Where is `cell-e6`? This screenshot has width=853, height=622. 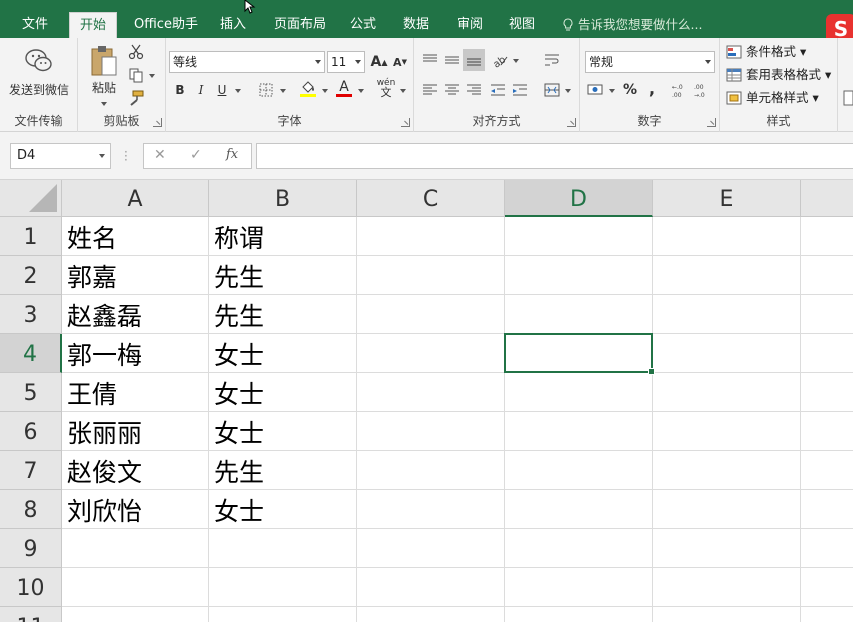
cell-e6 is located at coordinates (727, 431).